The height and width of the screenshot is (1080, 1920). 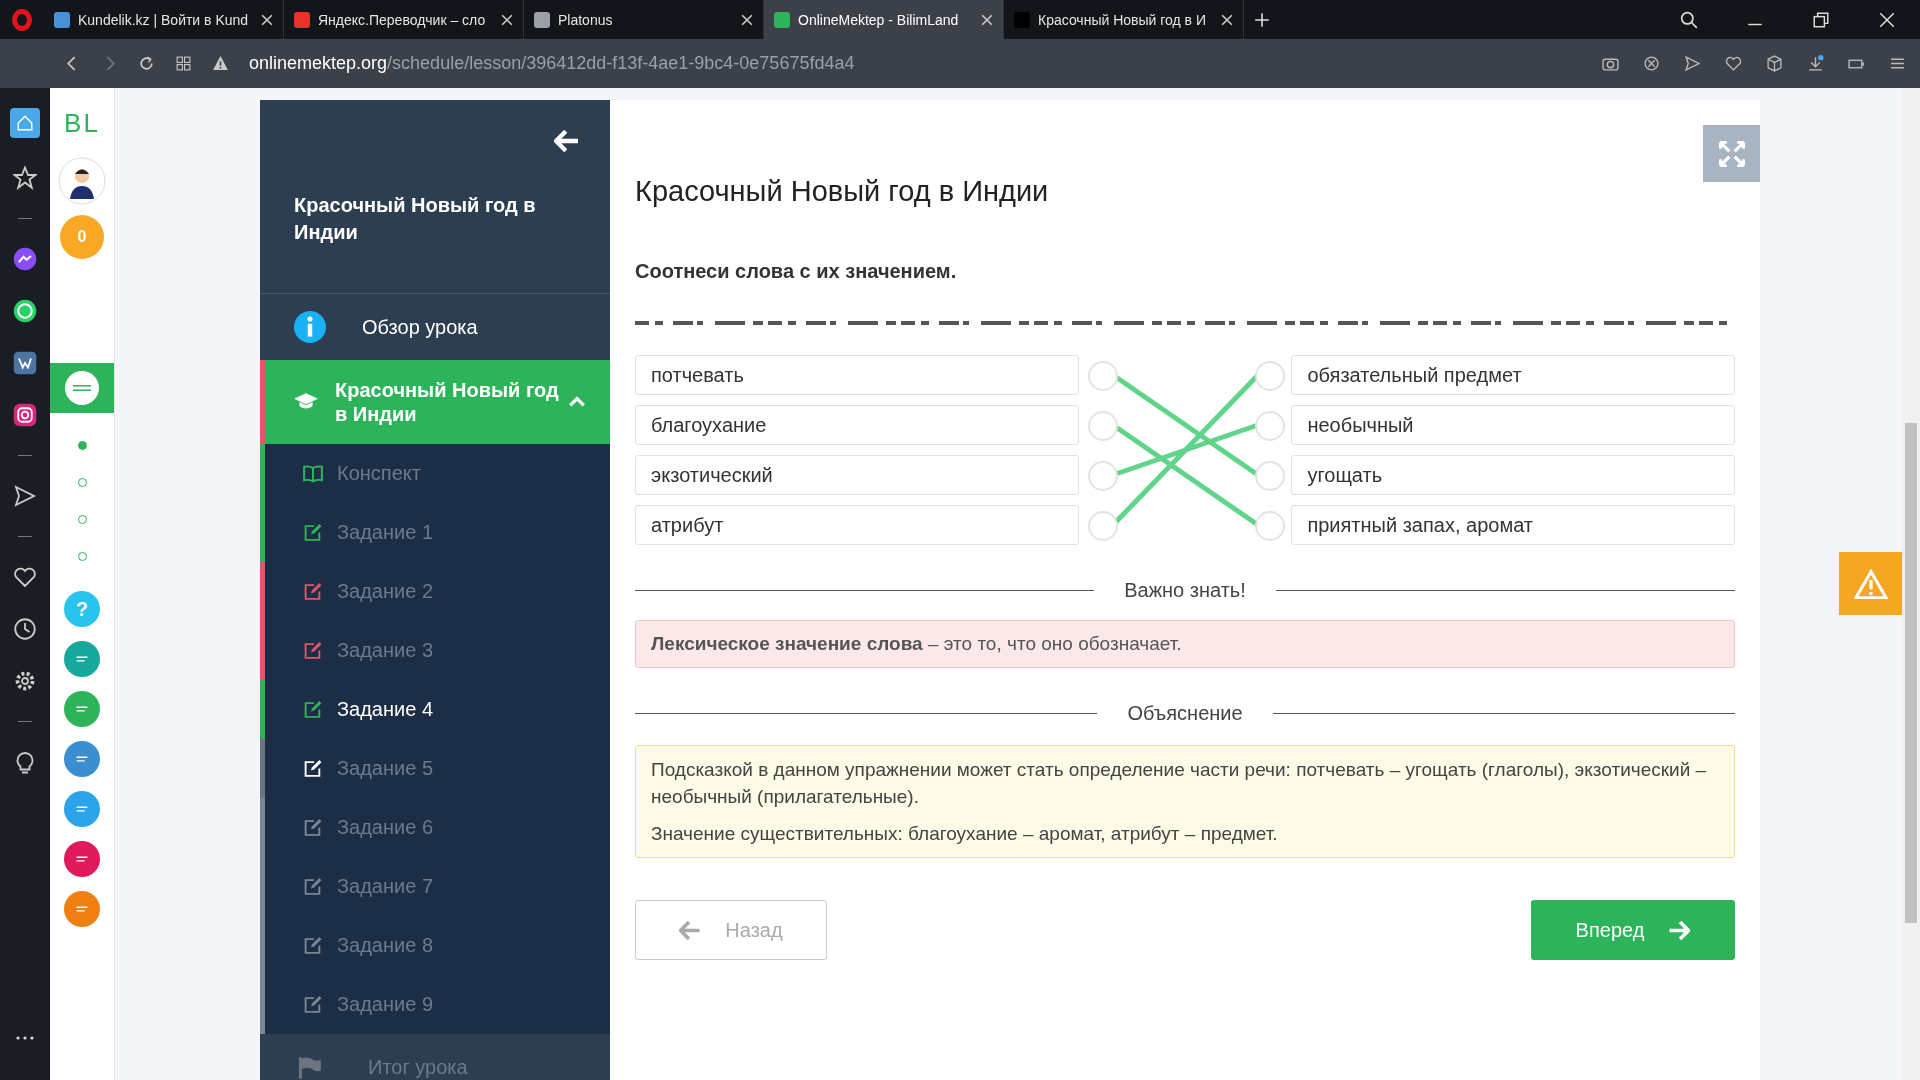 What do you see at coordinates (82, 445) in the screenshot?
I see `nav-dot` at bounding box center [82, 445].